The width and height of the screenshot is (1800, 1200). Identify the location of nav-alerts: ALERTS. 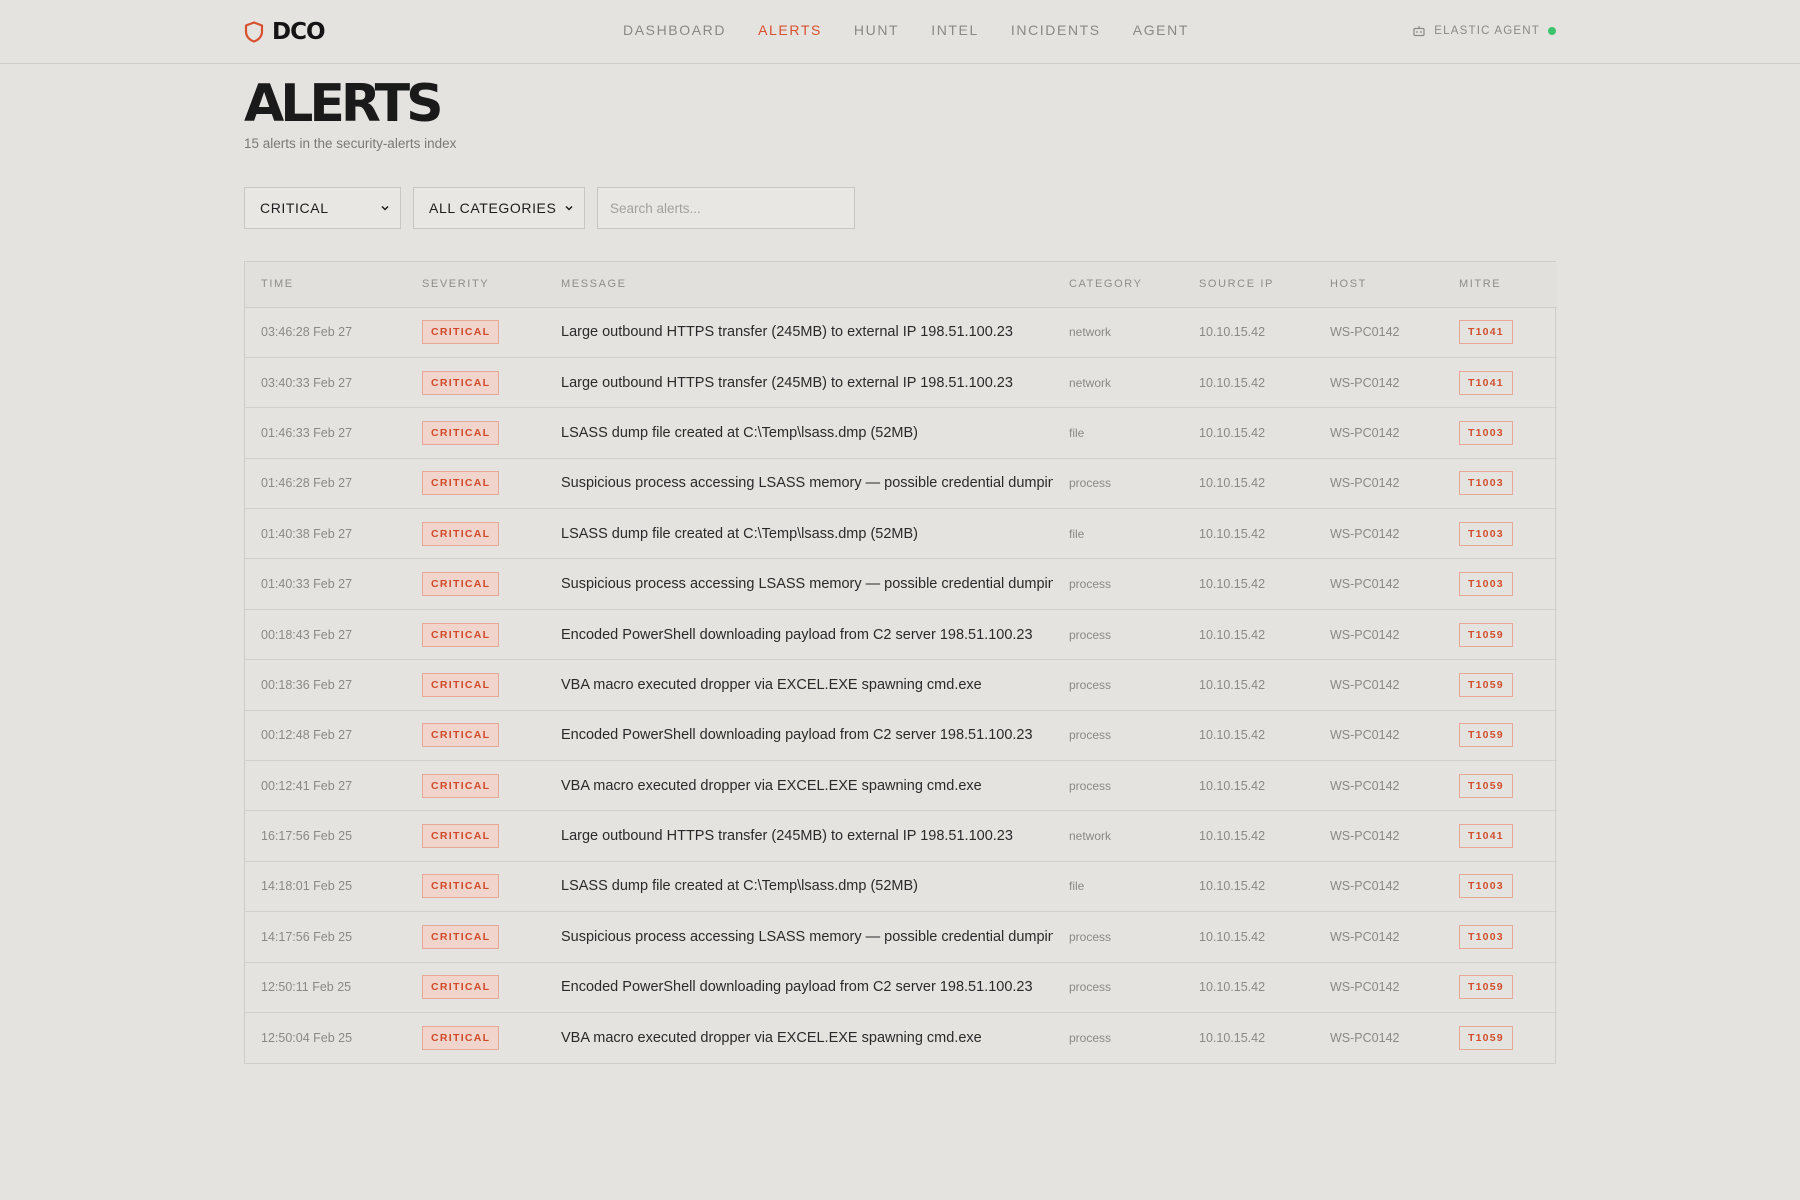
(790, 30).